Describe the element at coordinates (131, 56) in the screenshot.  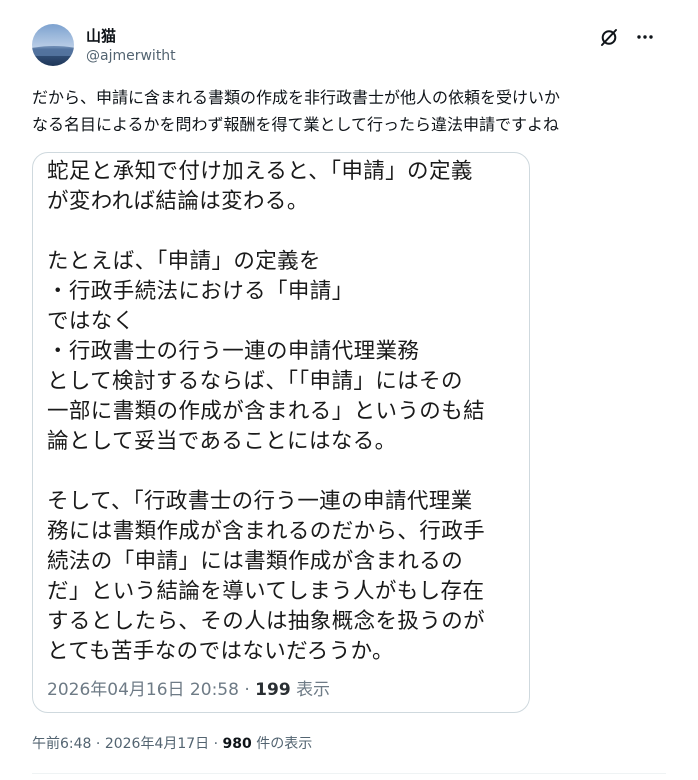
I see `author-handle: @ajmerwitht` at that location.